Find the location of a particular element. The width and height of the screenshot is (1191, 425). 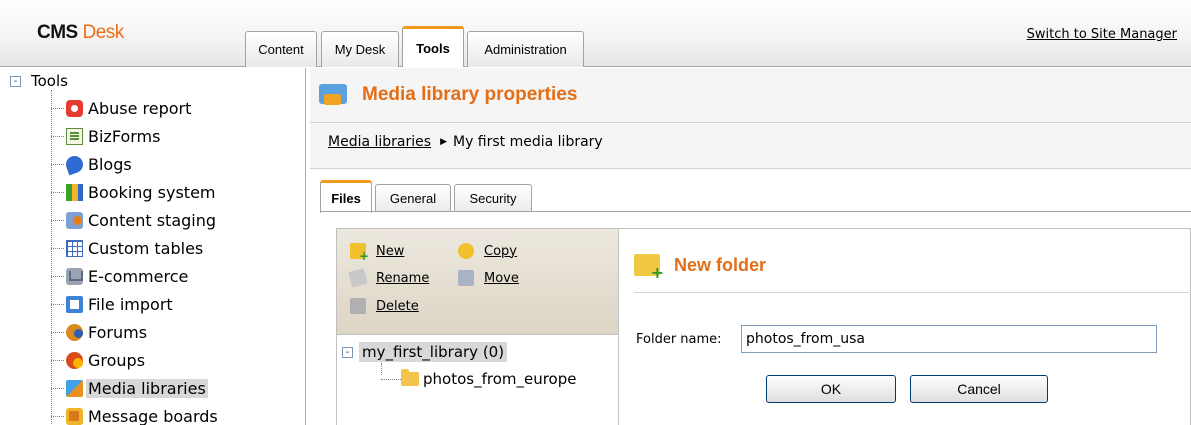

tree-item-content-staging: Content staging is located at coordinates (134, 220).